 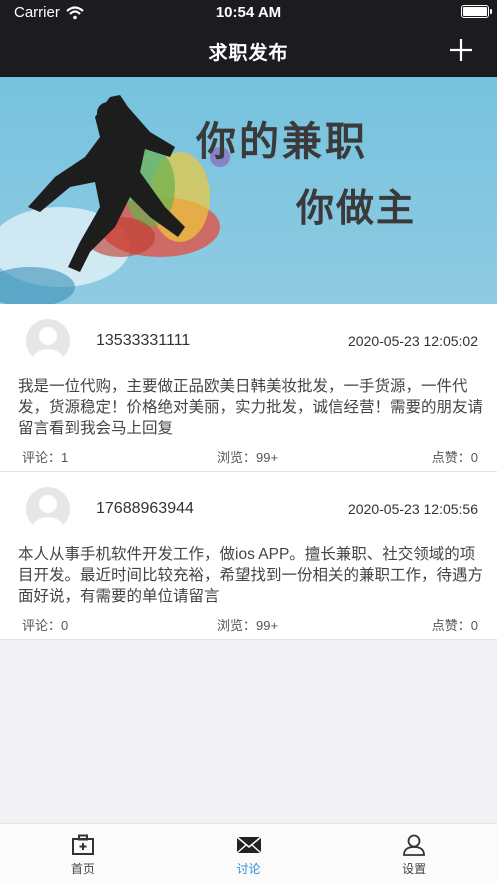 I want to click on post-date: 2020-05-23 12:05:56, so click(x=413, y=509).